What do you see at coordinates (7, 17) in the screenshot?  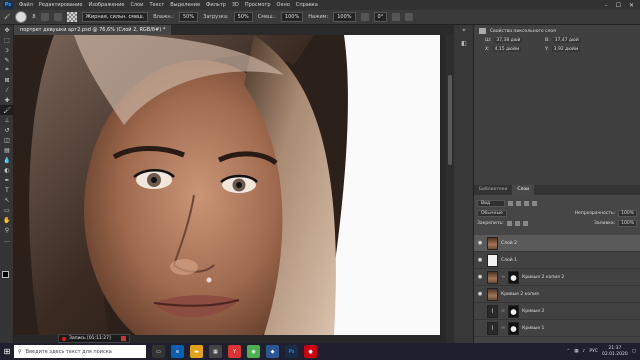 I see `mixer-brush-tool-icon: 🖌` at bounding box center [7, 17].